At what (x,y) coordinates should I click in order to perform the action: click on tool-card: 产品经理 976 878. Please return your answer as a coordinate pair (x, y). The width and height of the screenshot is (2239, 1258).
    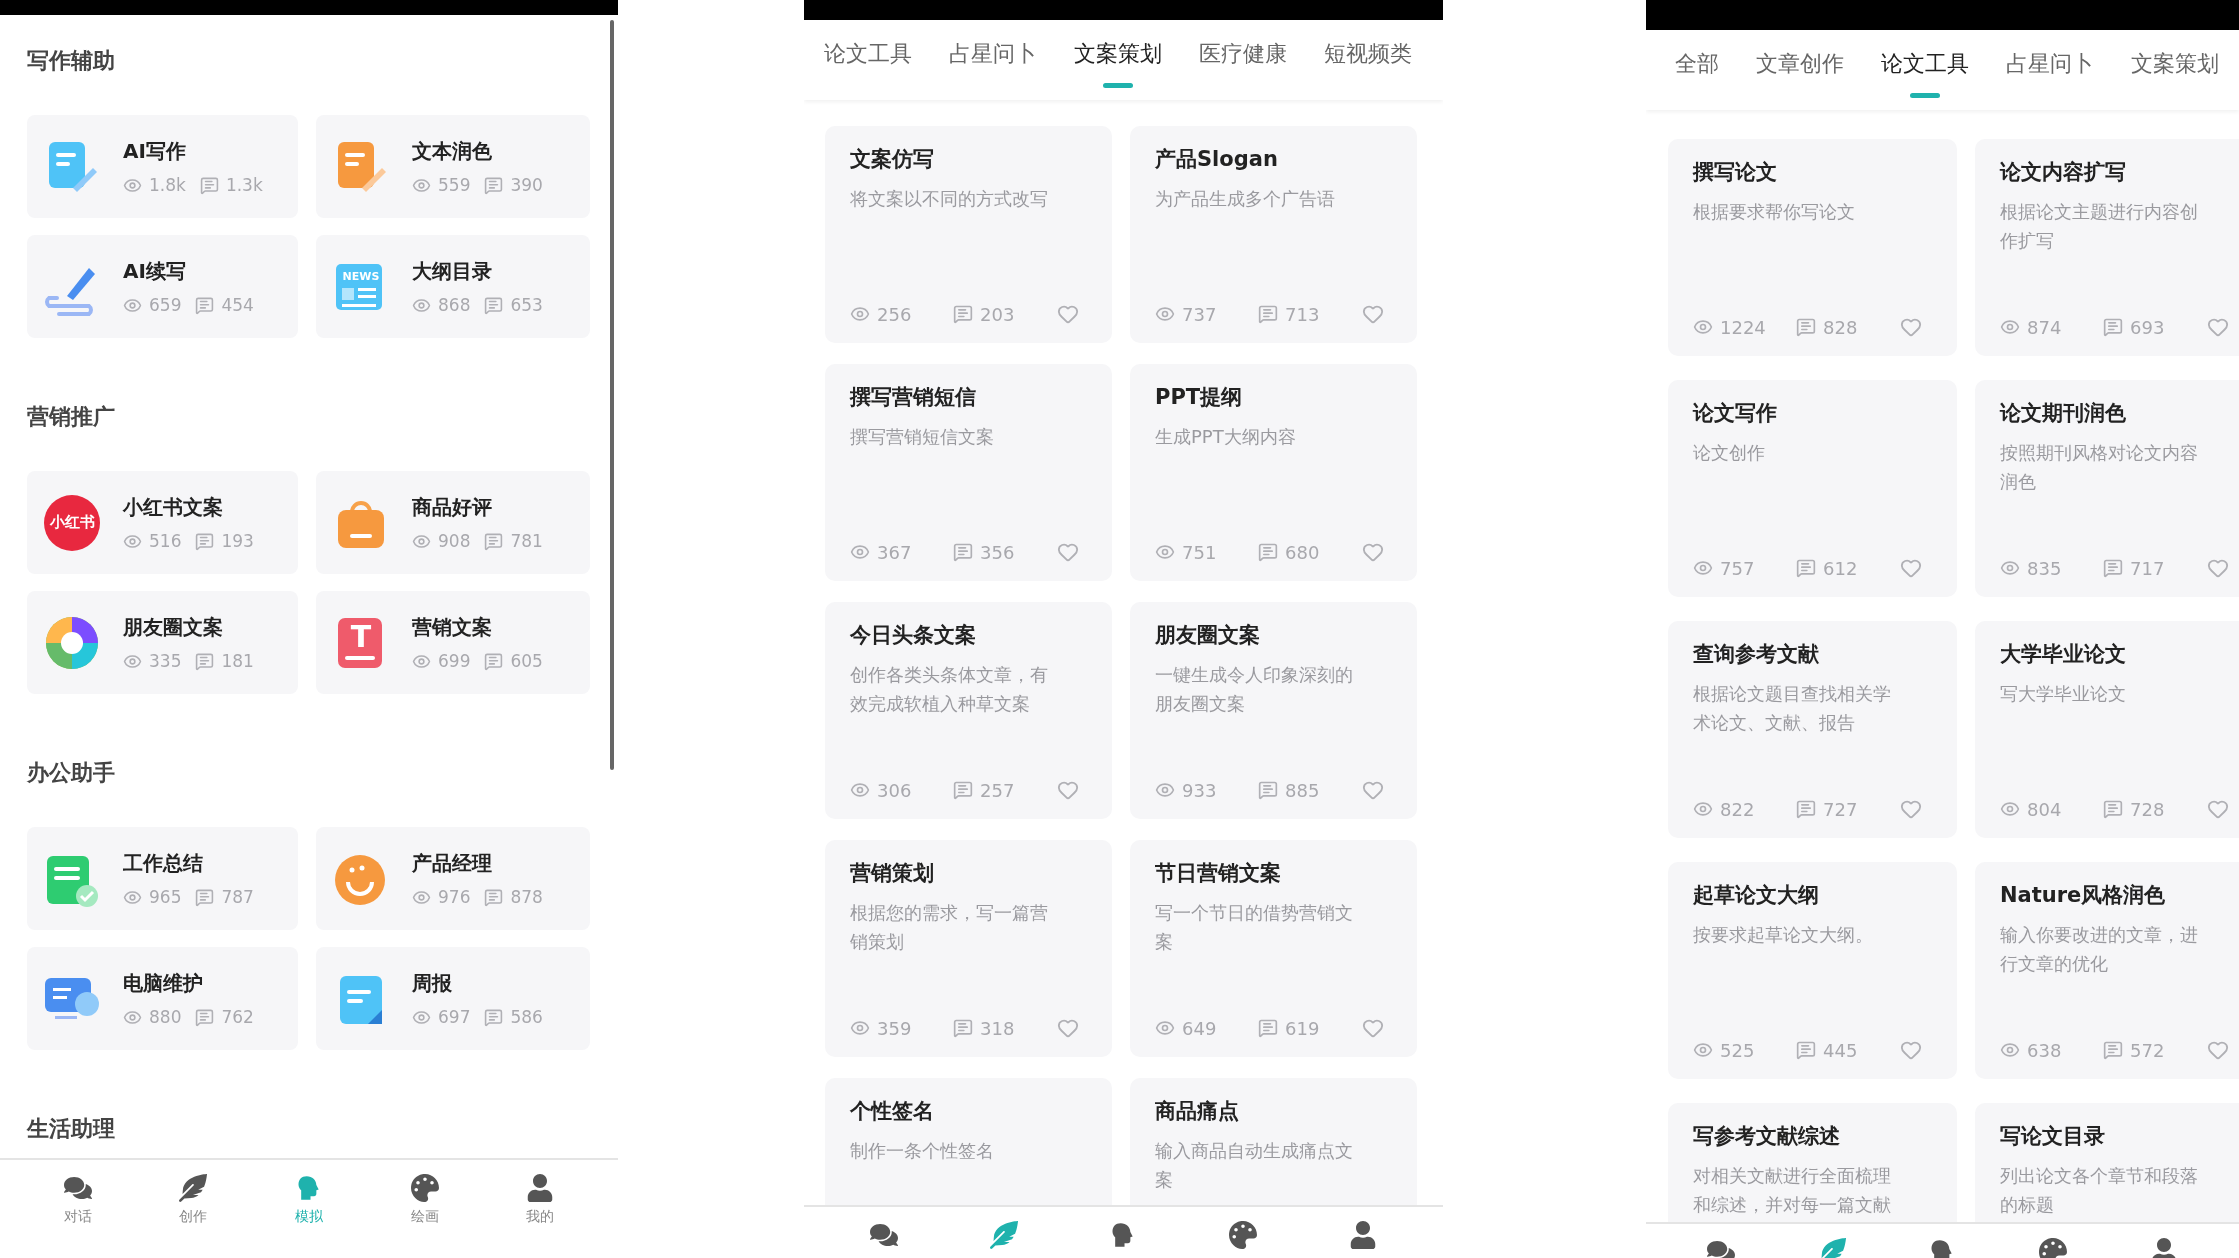
    Looking at the image, I should click on (453, 878).